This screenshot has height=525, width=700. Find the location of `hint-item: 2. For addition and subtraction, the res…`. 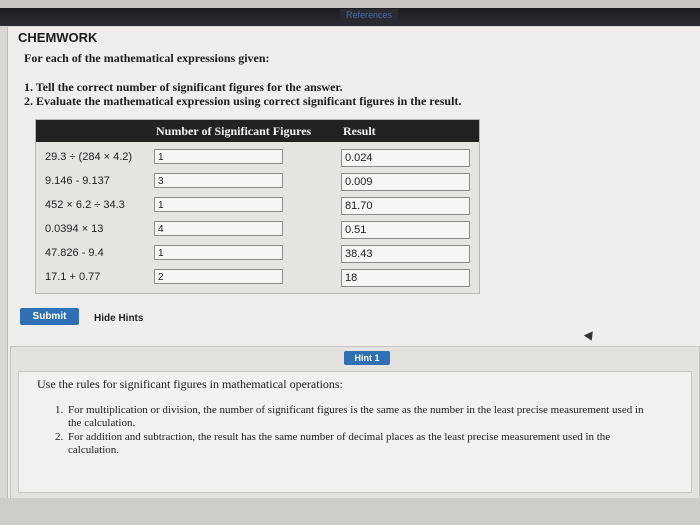

hint-item: 2. For addition and subtraction, the res… is located at coordinates (355, 444).